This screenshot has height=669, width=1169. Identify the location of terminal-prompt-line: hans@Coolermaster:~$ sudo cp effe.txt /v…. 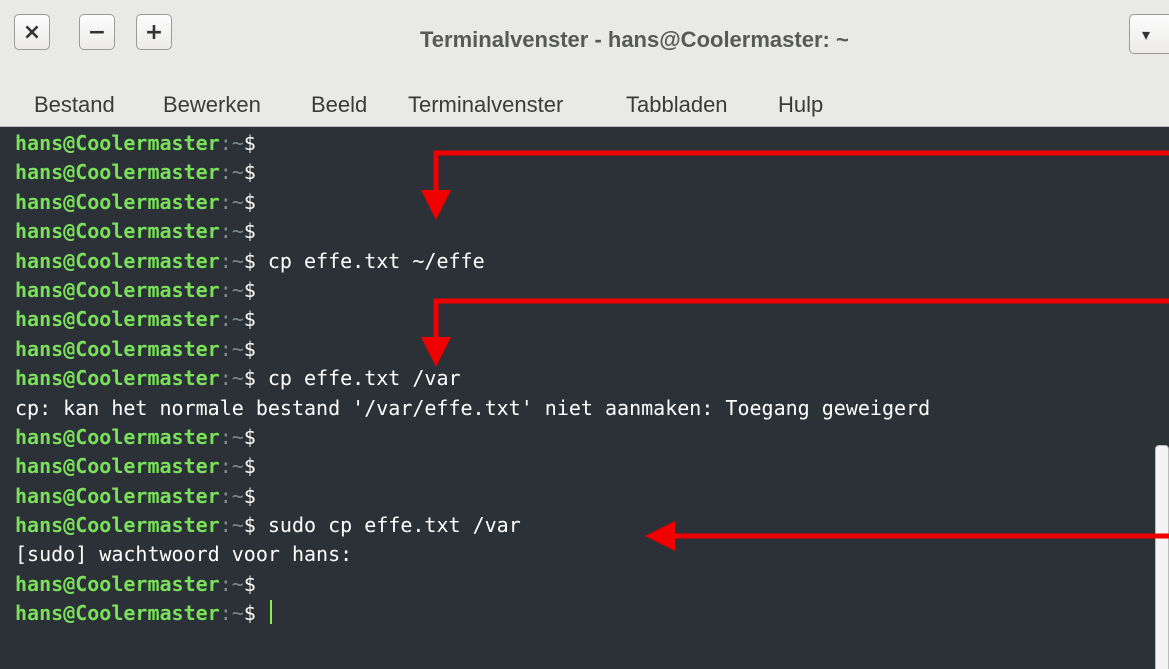
(472, 525).